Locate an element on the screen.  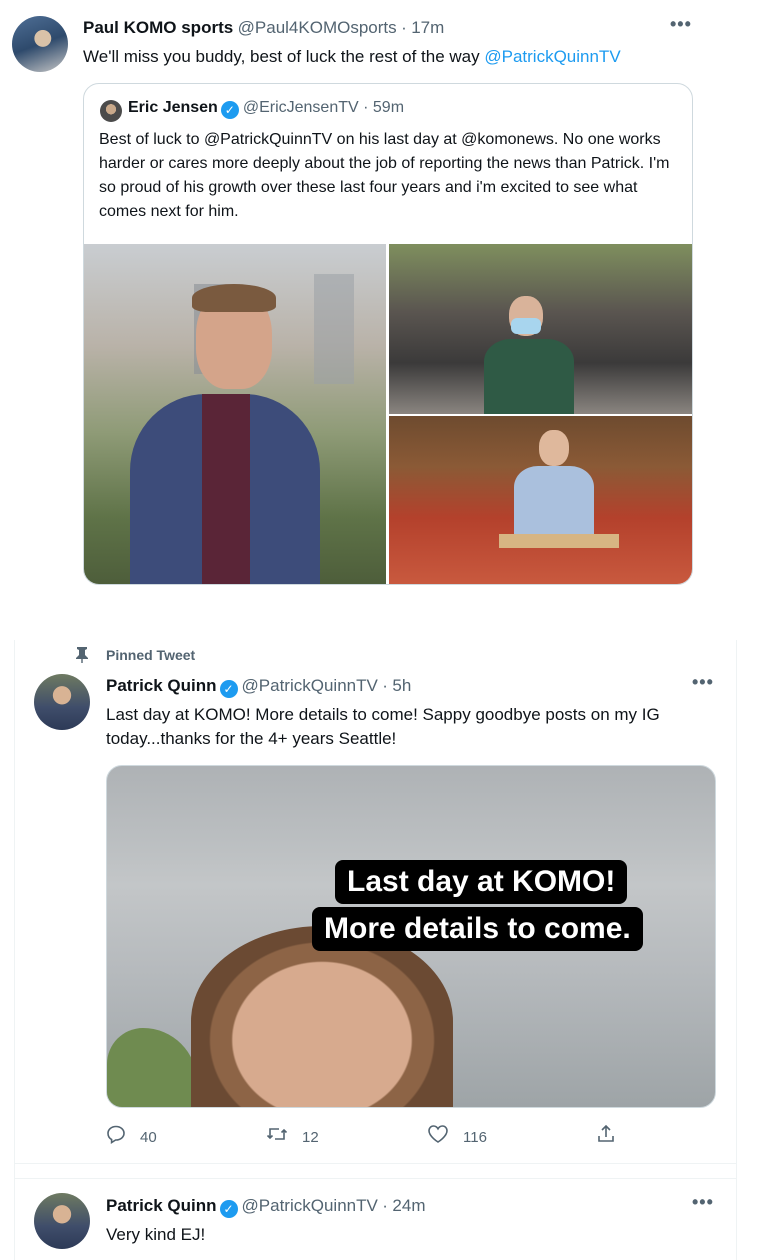
share-icon is located at coordinates (606, 1137).